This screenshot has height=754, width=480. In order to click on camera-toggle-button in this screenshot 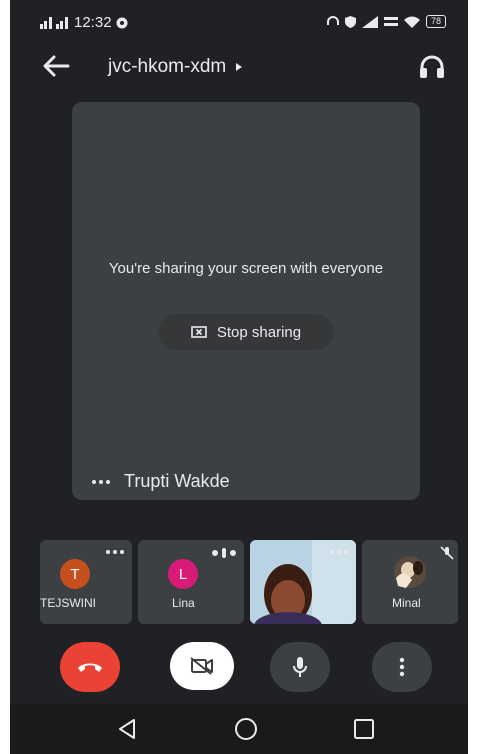, I will do `click(202, 666)`.